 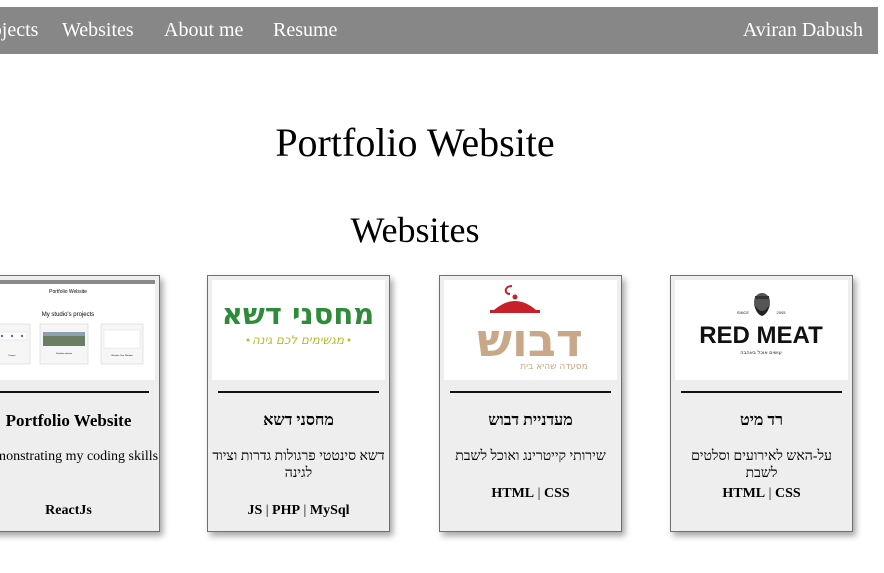 What do you see at coordinates (554, 367) in the screenshot?
I see `logo-tagline: מסעדה שהיא בית` at bounding box center [554, 367].